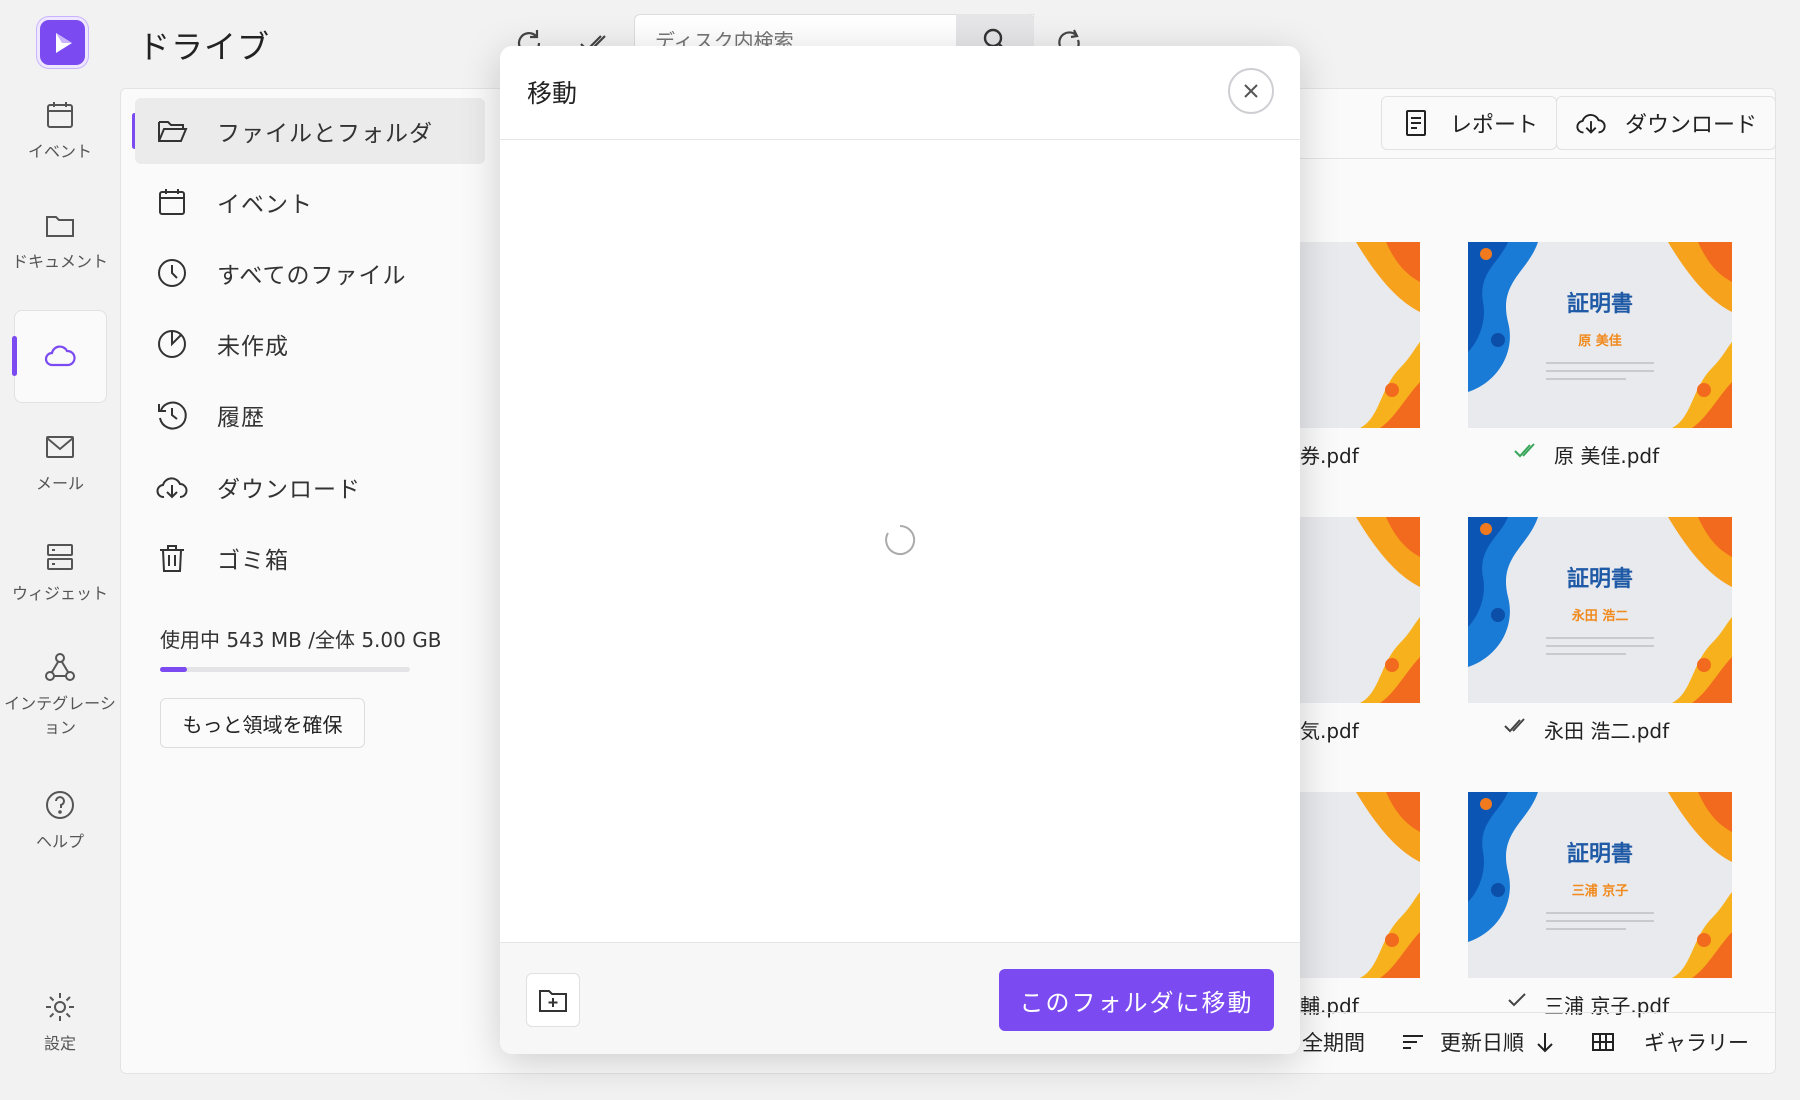 The image size is (1800, 1100). Describe the element at coordinates (60, 131) in the screenshot. I see `rail-item-events: イベント` at that location.